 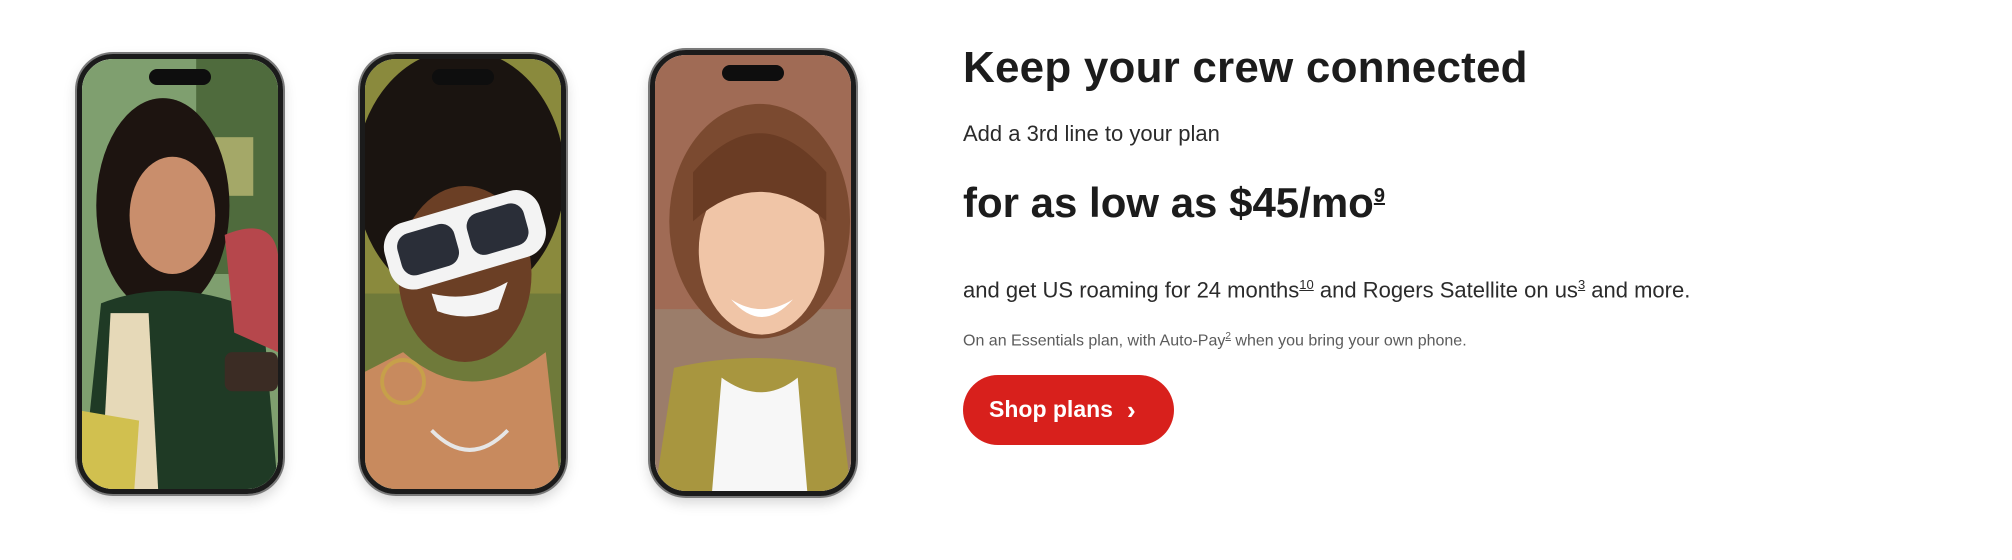 I want to click on legal-part-2: when you bring your own phone., so click(x=1348, y=341).